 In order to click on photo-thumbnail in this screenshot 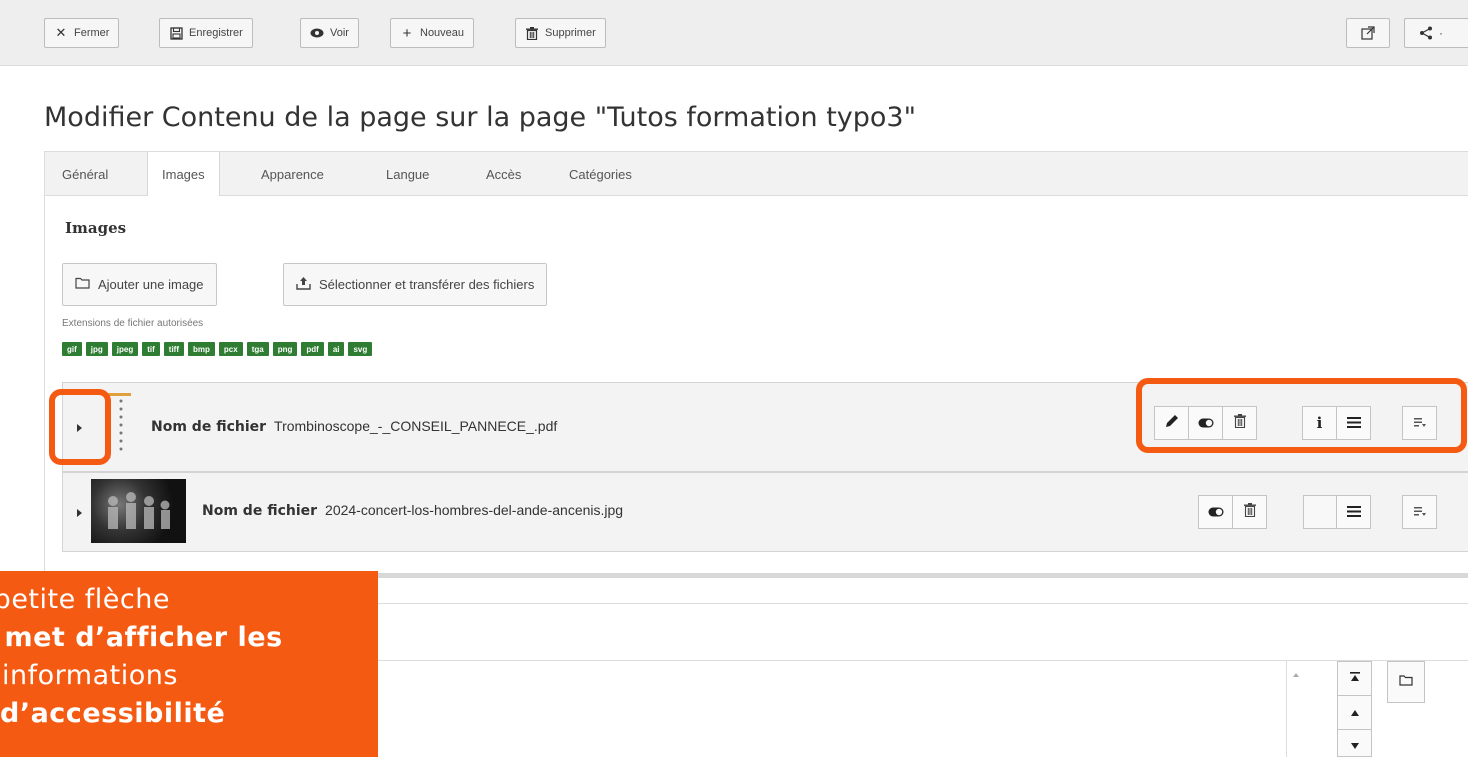, I will do `click(138, 511)`.